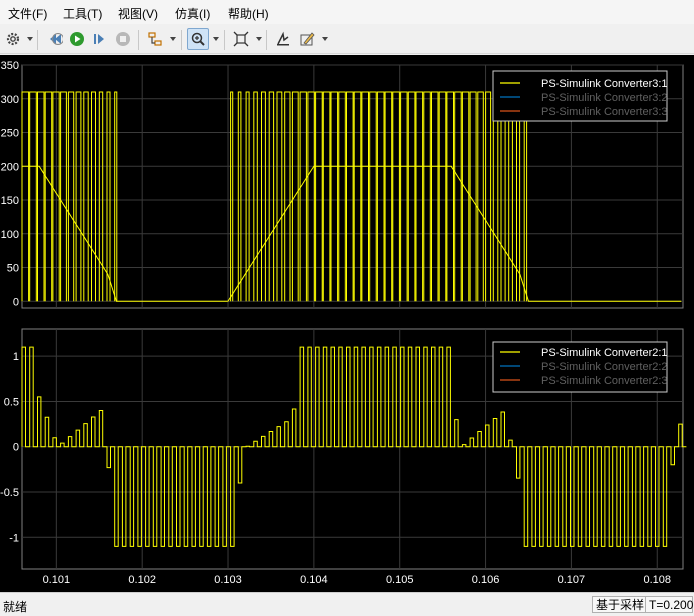 This screenshot has height=616, width=694. I want to click on toolbar, so click(347, 39).